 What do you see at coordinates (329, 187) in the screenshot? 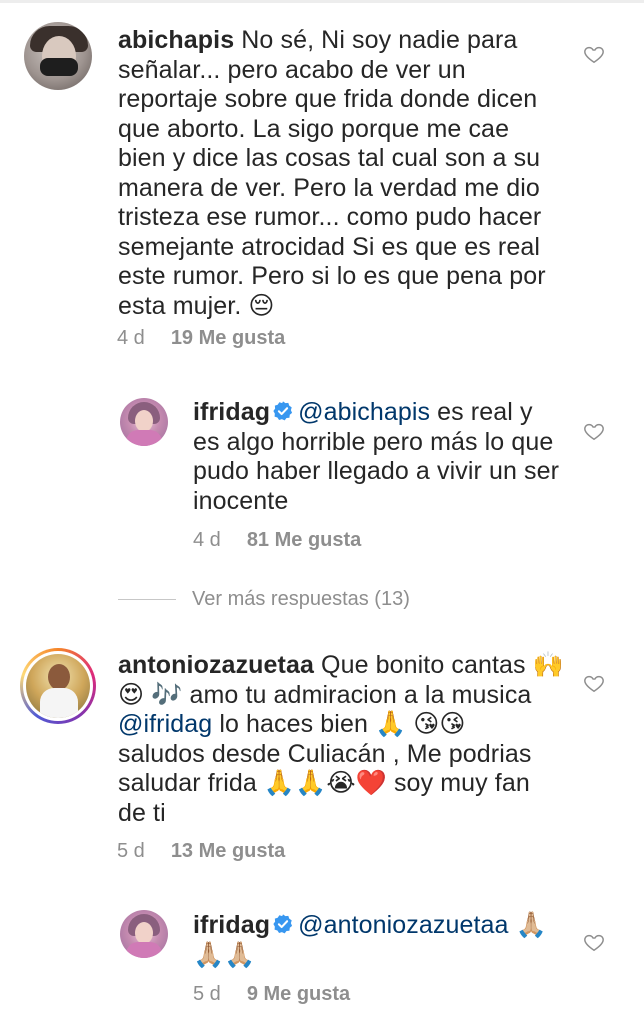
I see `comment-line: manera de ver. Pero la verdad me dio` at bounding box center [329, 187].